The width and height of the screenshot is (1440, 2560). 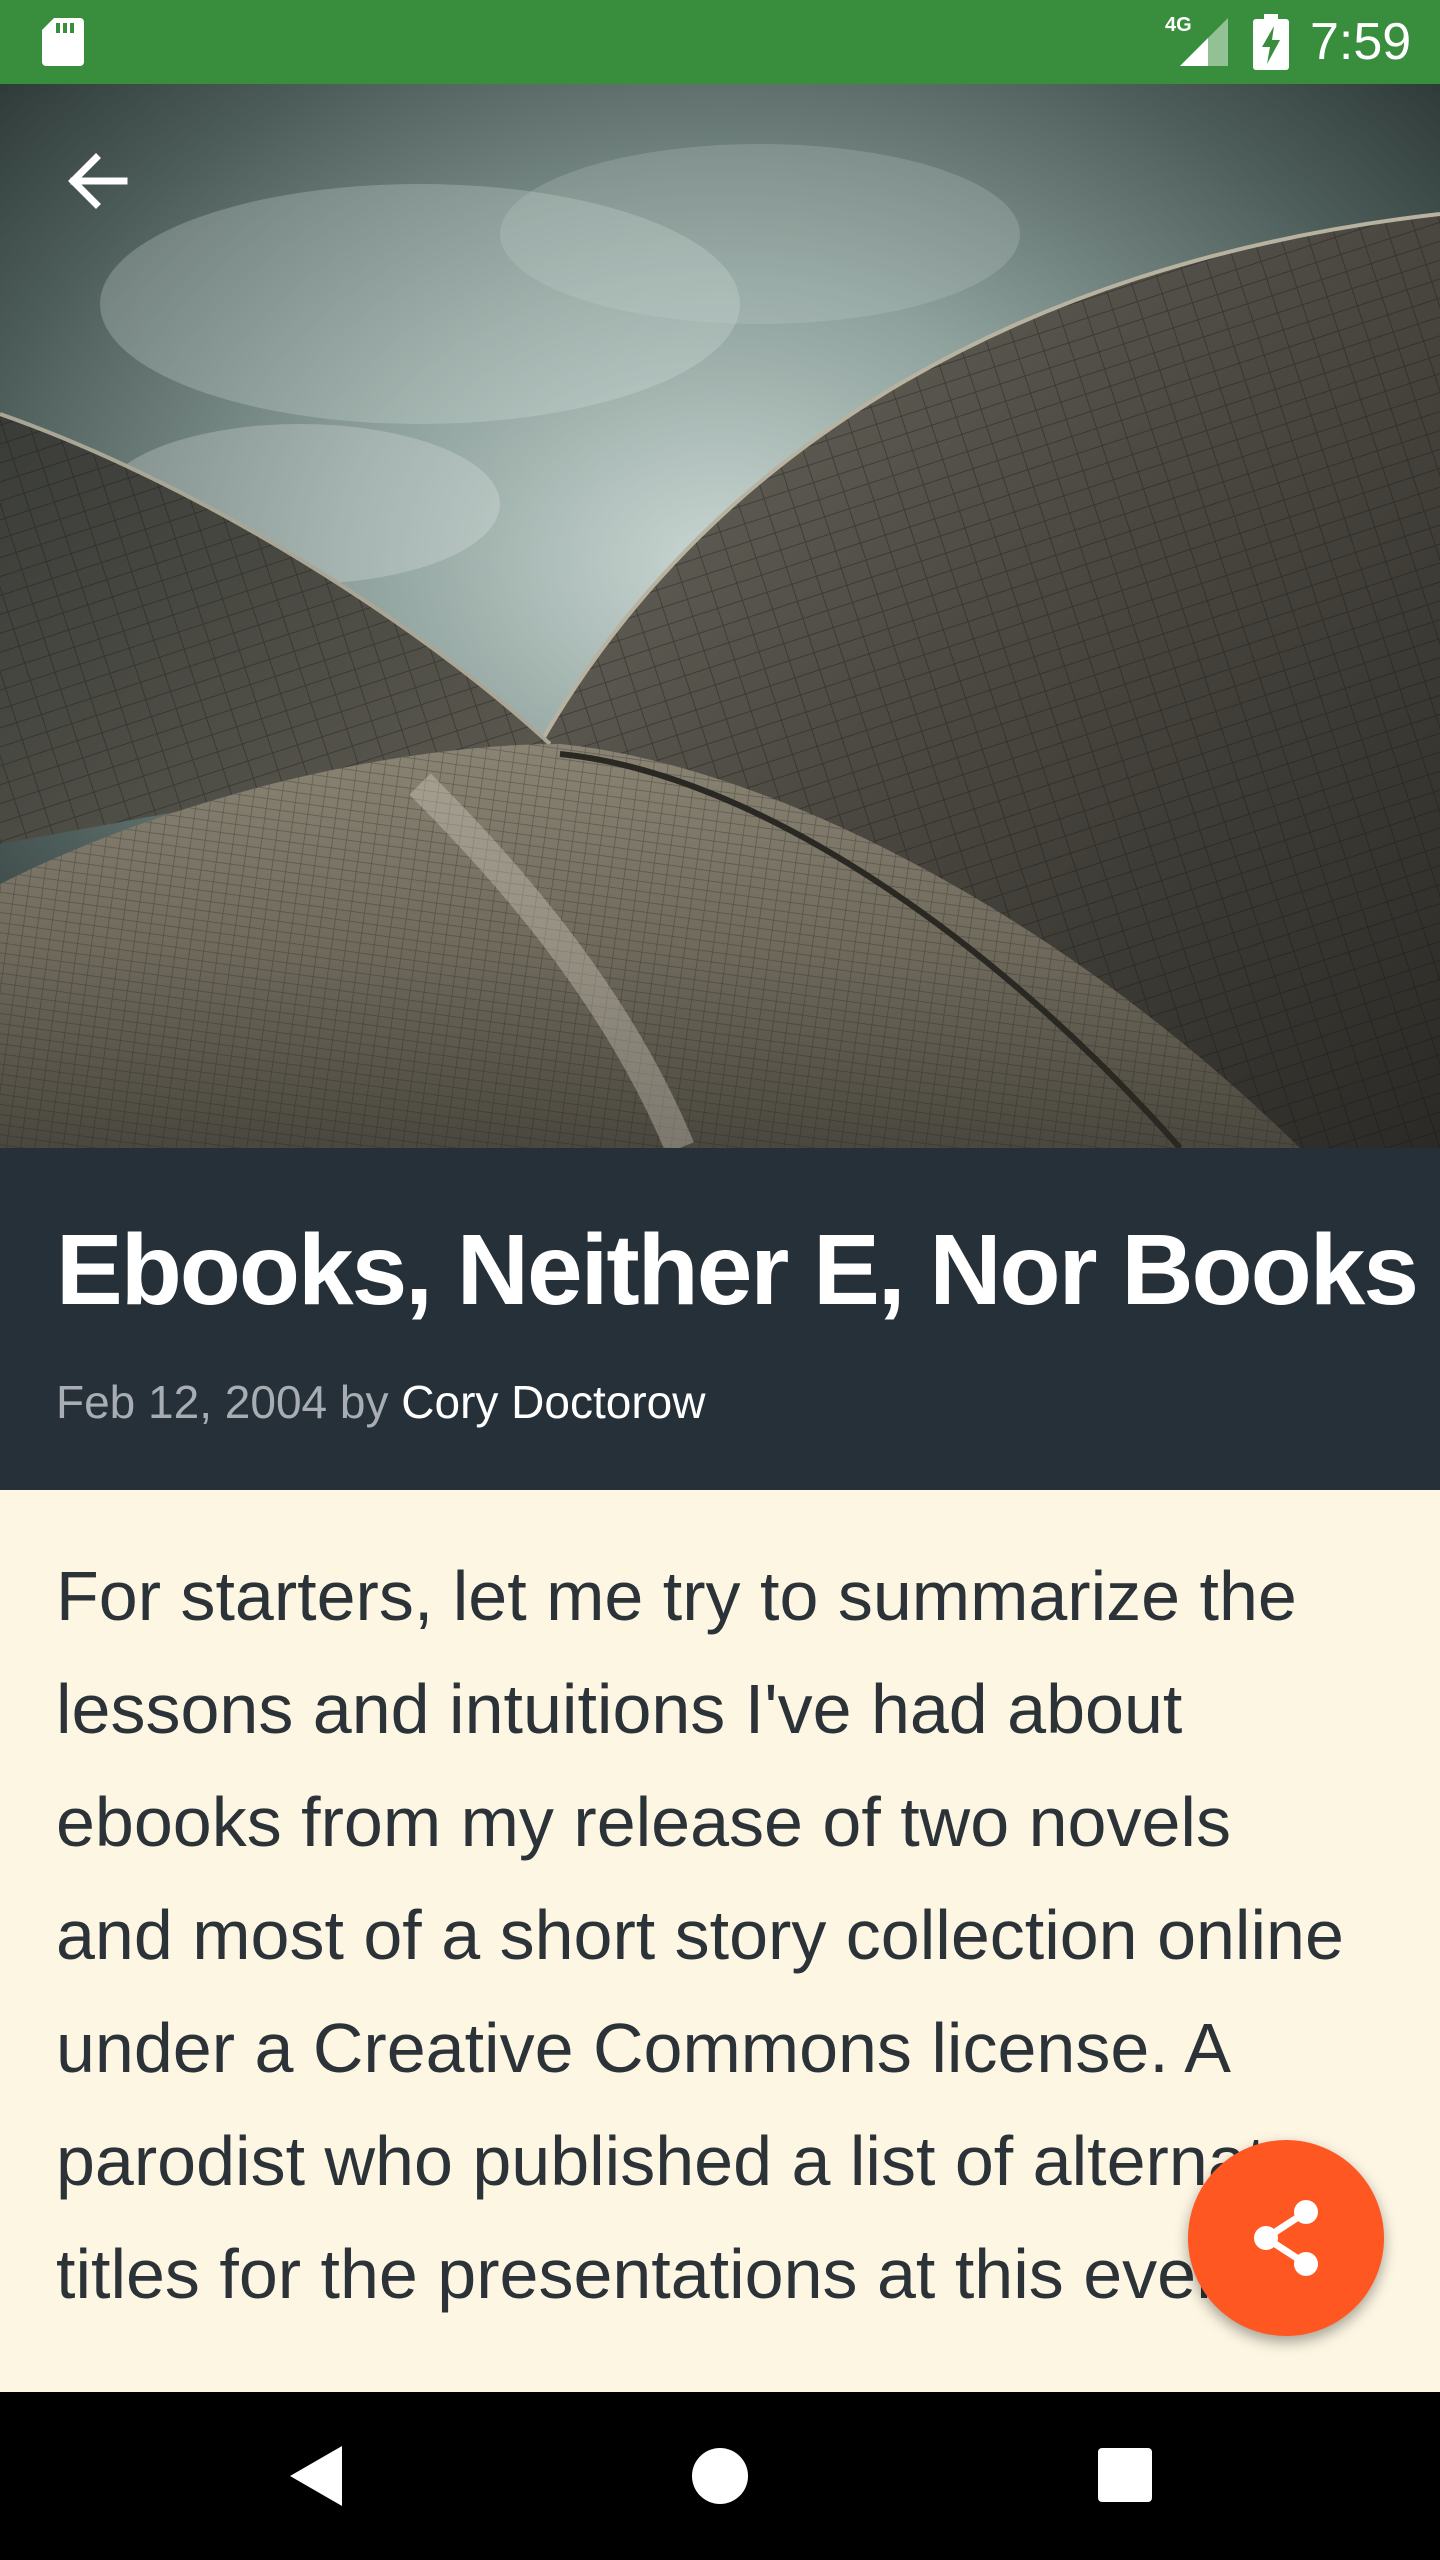 I want to click on signal-icon, so click(x=1204, y=42).